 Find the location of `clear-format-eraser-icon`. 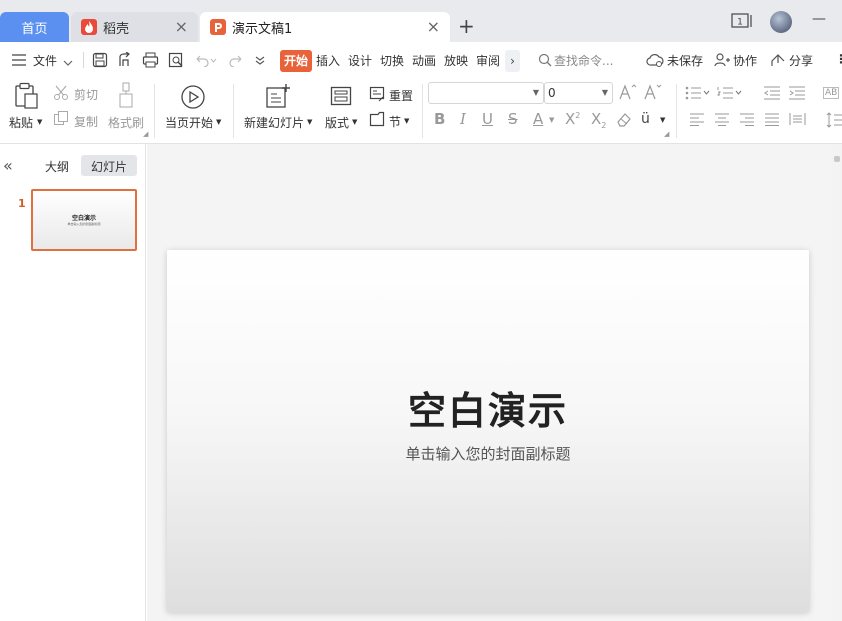

clear-format-eraser-icon is located at coordinates (624, 121).